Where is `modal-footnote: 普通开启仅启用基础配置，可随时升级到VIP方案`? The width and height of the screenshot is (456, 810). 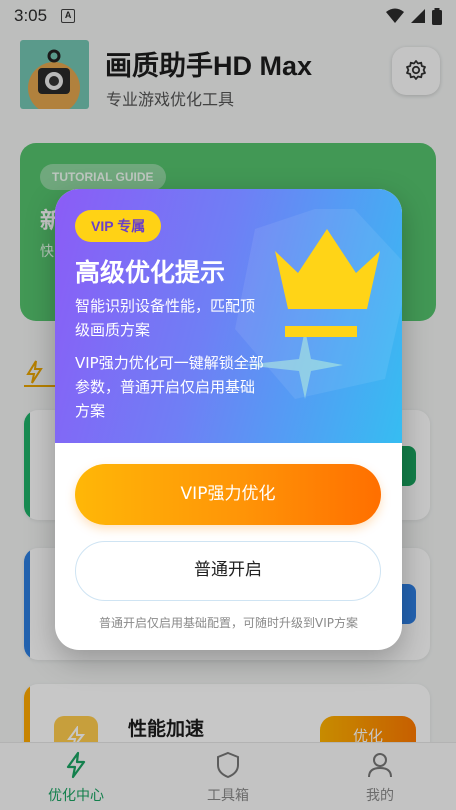 modal-footnote: 普通开启仅启用基础配置，可随时升级到VIP方案 is located at coordinates (228, 623).